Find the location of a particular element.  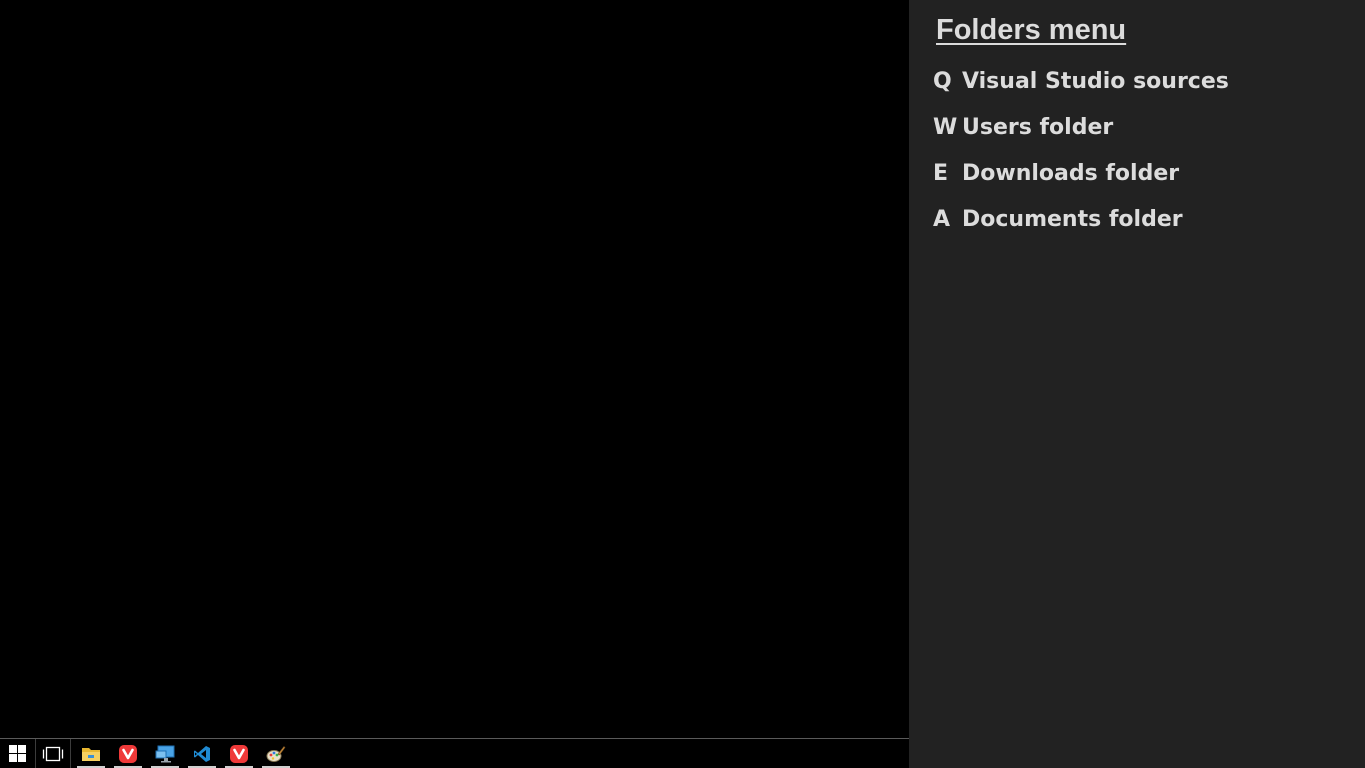

menu-item-label: Visual Studio sources is located at coordinates (1095, 81).